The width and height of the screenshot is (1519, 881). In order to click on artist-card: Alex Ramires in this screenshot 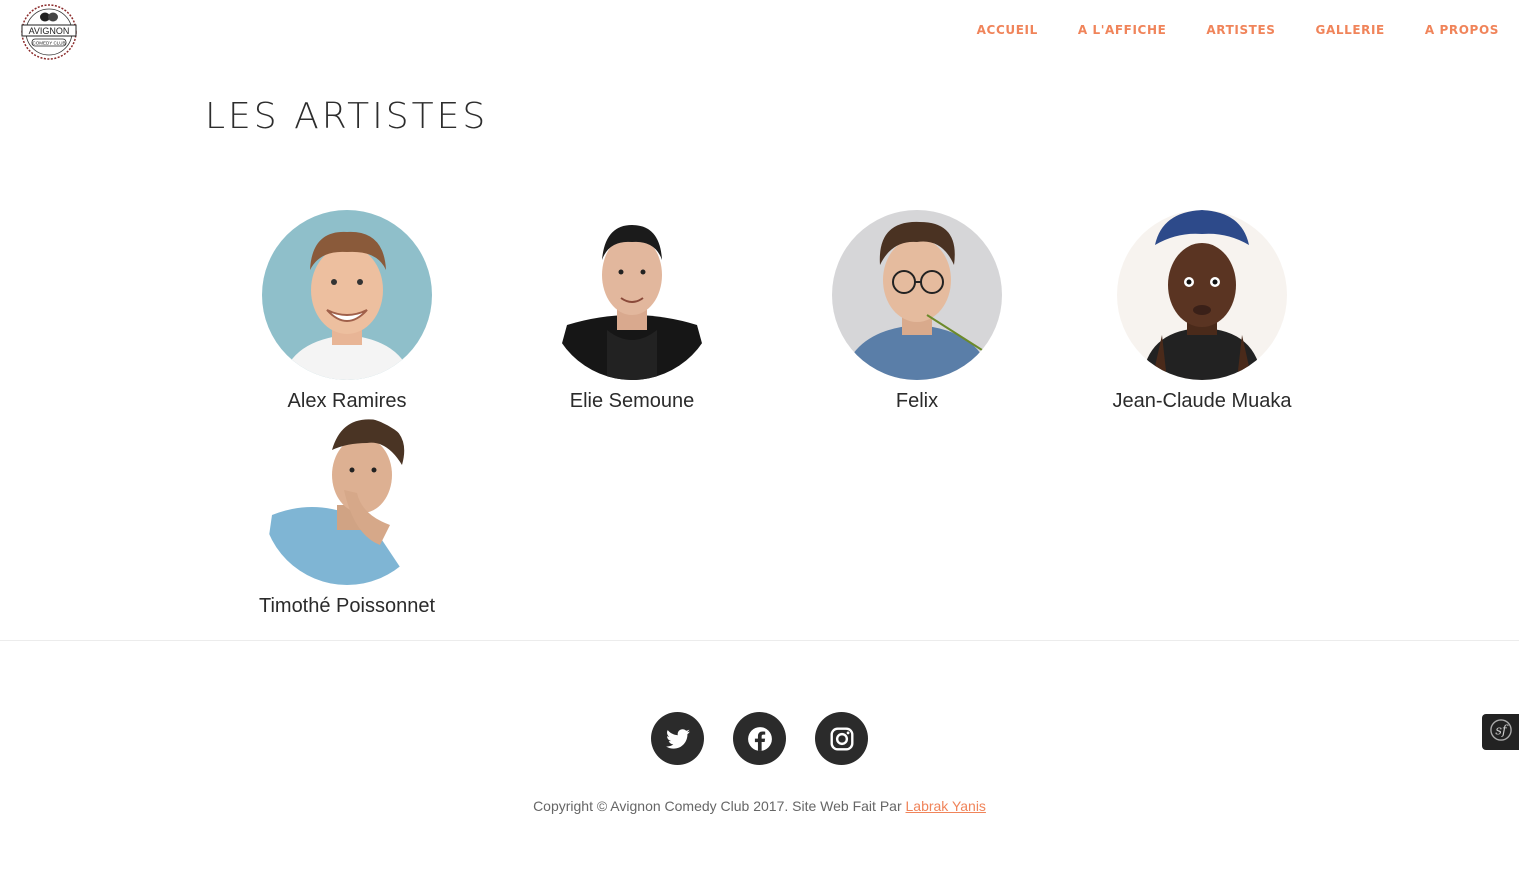, I will do `click(347, 311)`.